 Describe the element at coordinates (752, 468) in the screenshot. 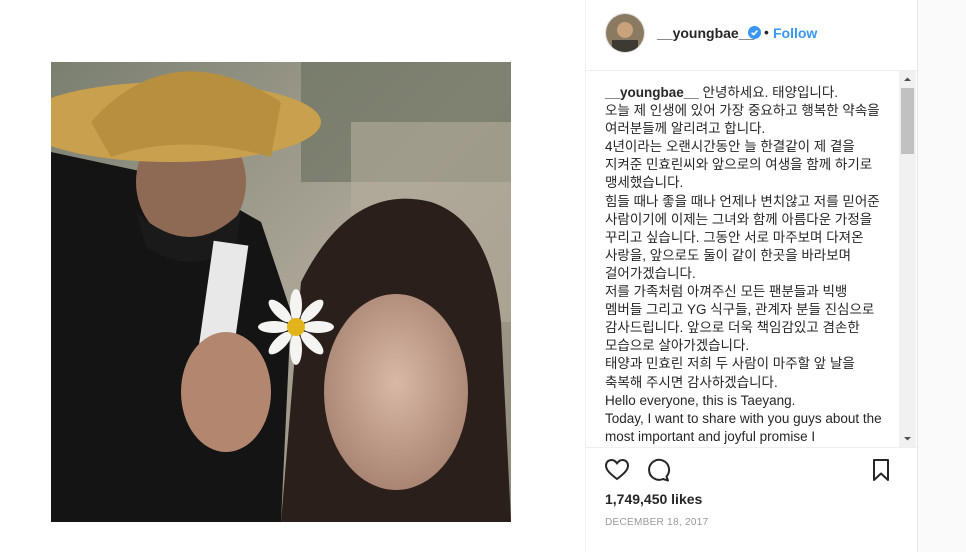

I see `post-actions` at that location.